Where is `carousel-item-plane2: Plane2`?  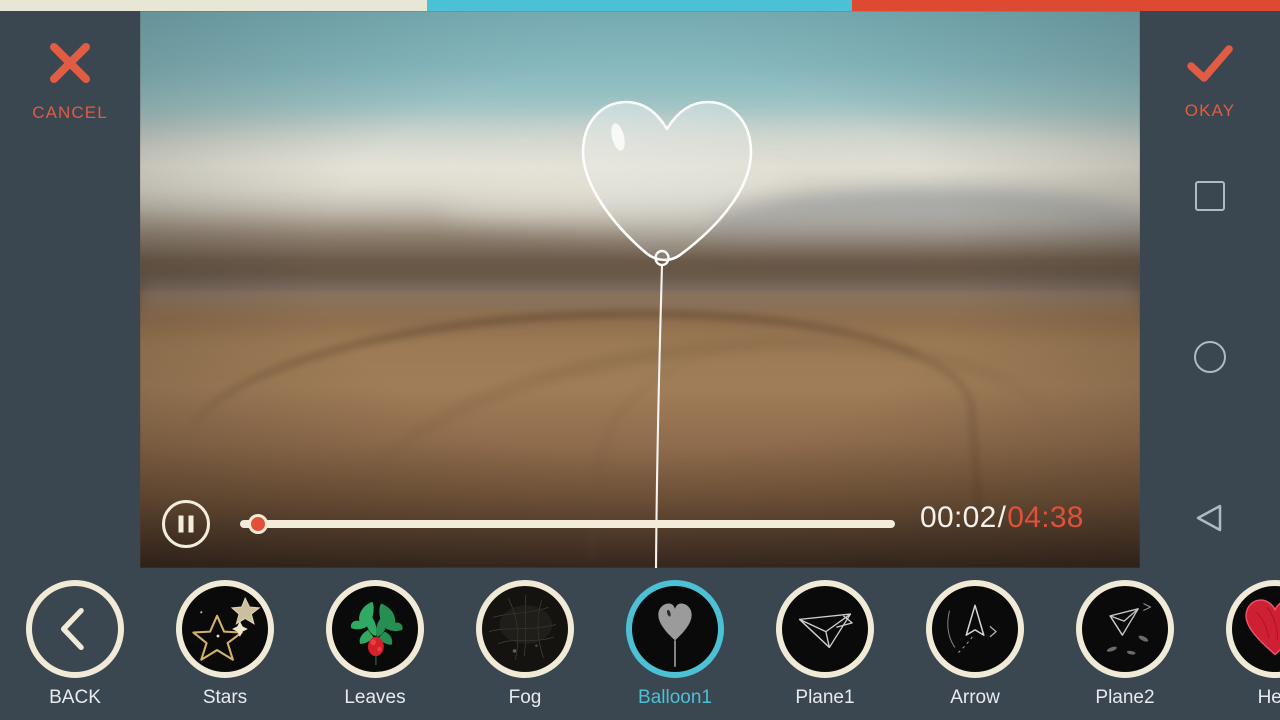
carousel-item-plane2: Plane2 is located at coordinates (1125, 644).